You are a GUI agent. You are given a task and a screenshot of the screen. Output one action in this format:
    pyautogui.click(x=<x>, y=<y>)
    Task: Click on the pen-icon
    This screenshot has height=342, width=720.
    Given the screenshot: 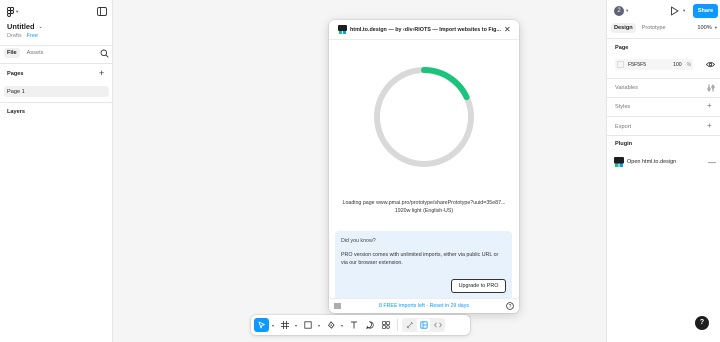 What is the action you would take?
    pyautogui.click(x=330, y=325)
    